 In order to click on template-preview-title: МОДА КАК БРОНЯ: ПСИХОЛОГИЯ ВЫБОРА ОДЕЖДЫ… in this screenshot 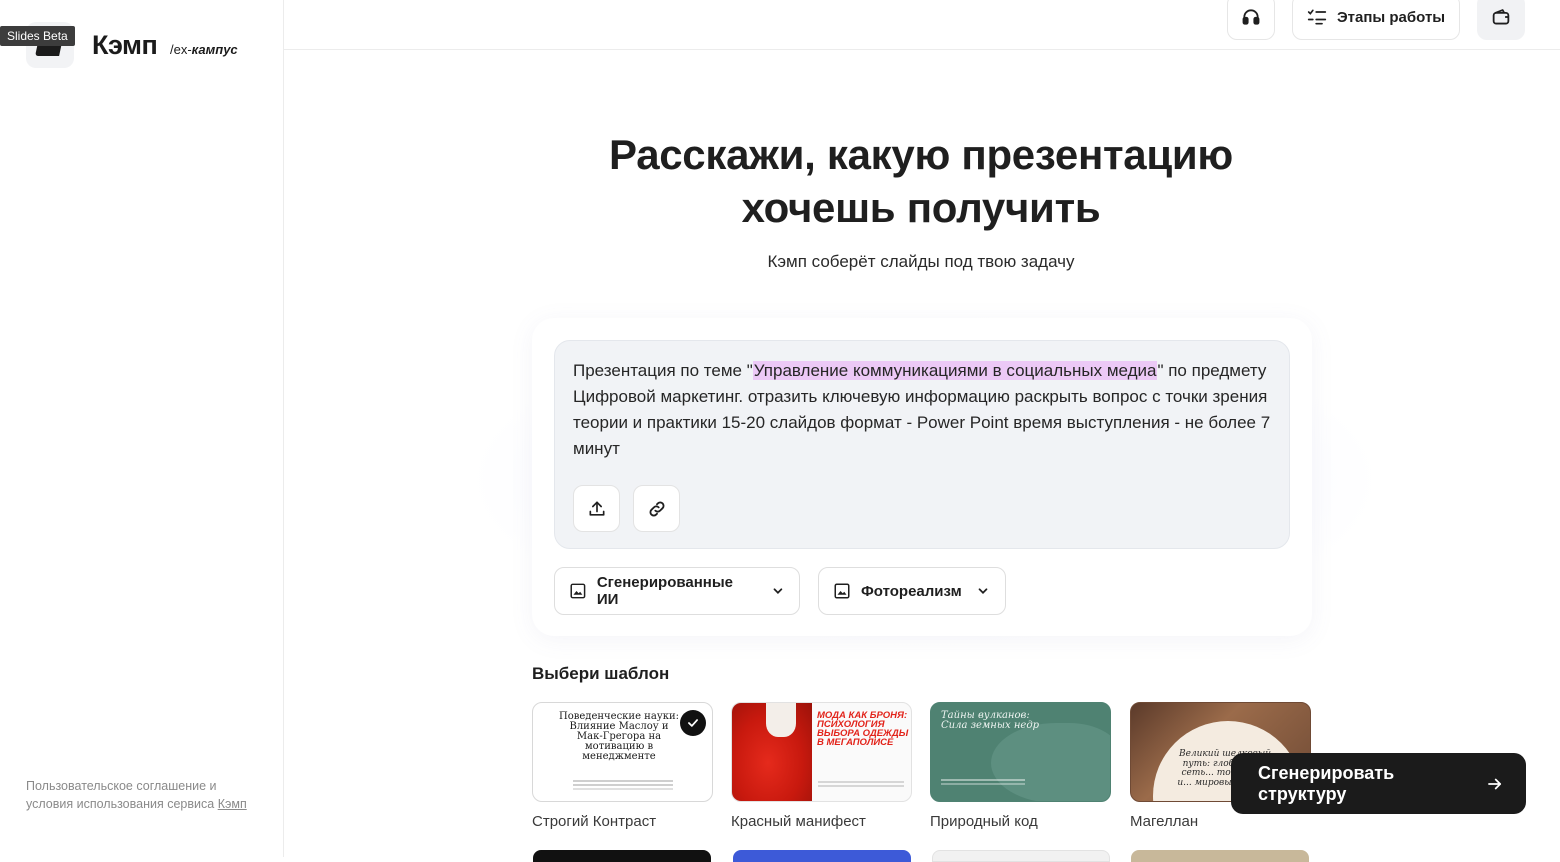, I will do `click(863, 729)`.